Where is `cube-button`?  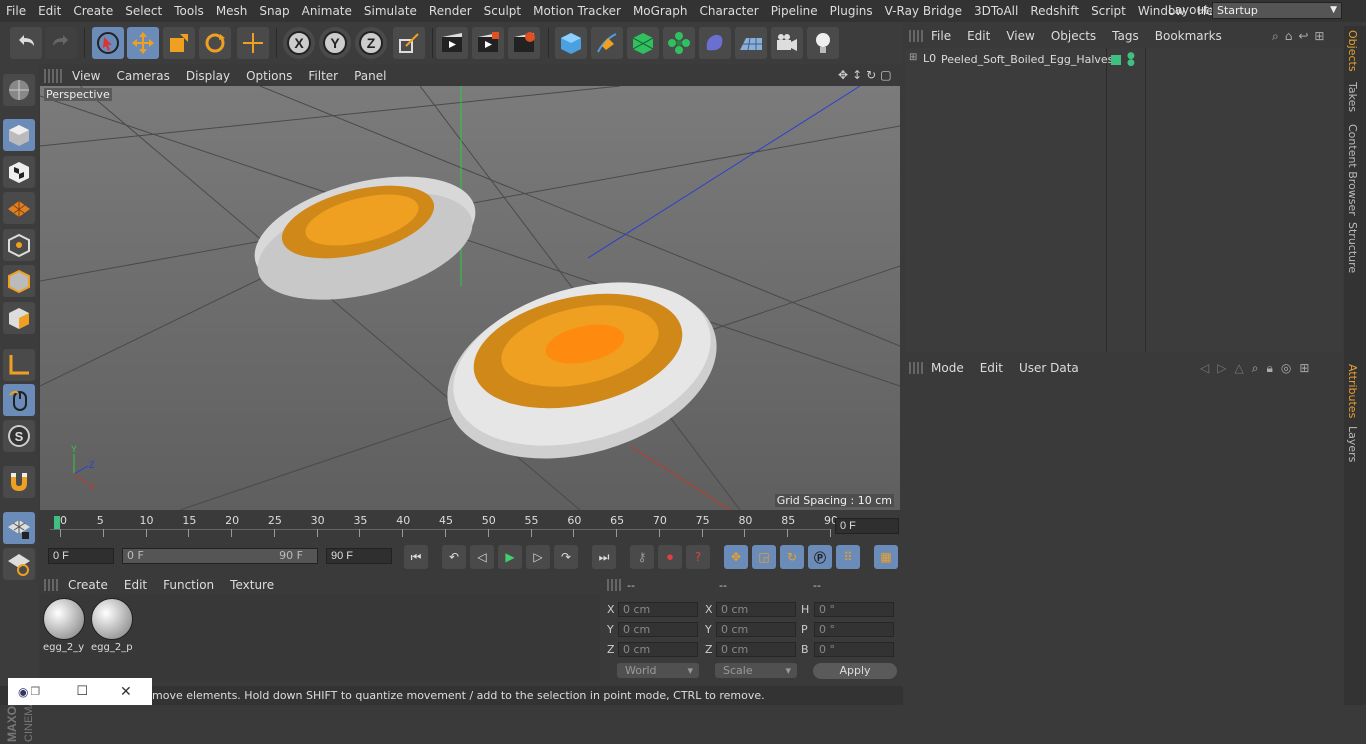
cube-button is located at coordinates (571, 43).